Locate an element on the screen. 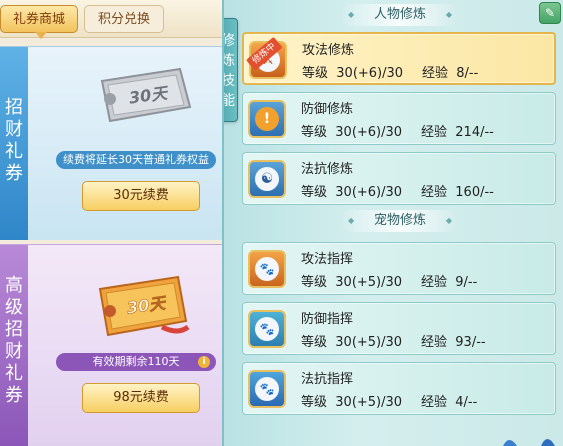  section-header-character: 人物修炼 is located at coordinates (400, 15).